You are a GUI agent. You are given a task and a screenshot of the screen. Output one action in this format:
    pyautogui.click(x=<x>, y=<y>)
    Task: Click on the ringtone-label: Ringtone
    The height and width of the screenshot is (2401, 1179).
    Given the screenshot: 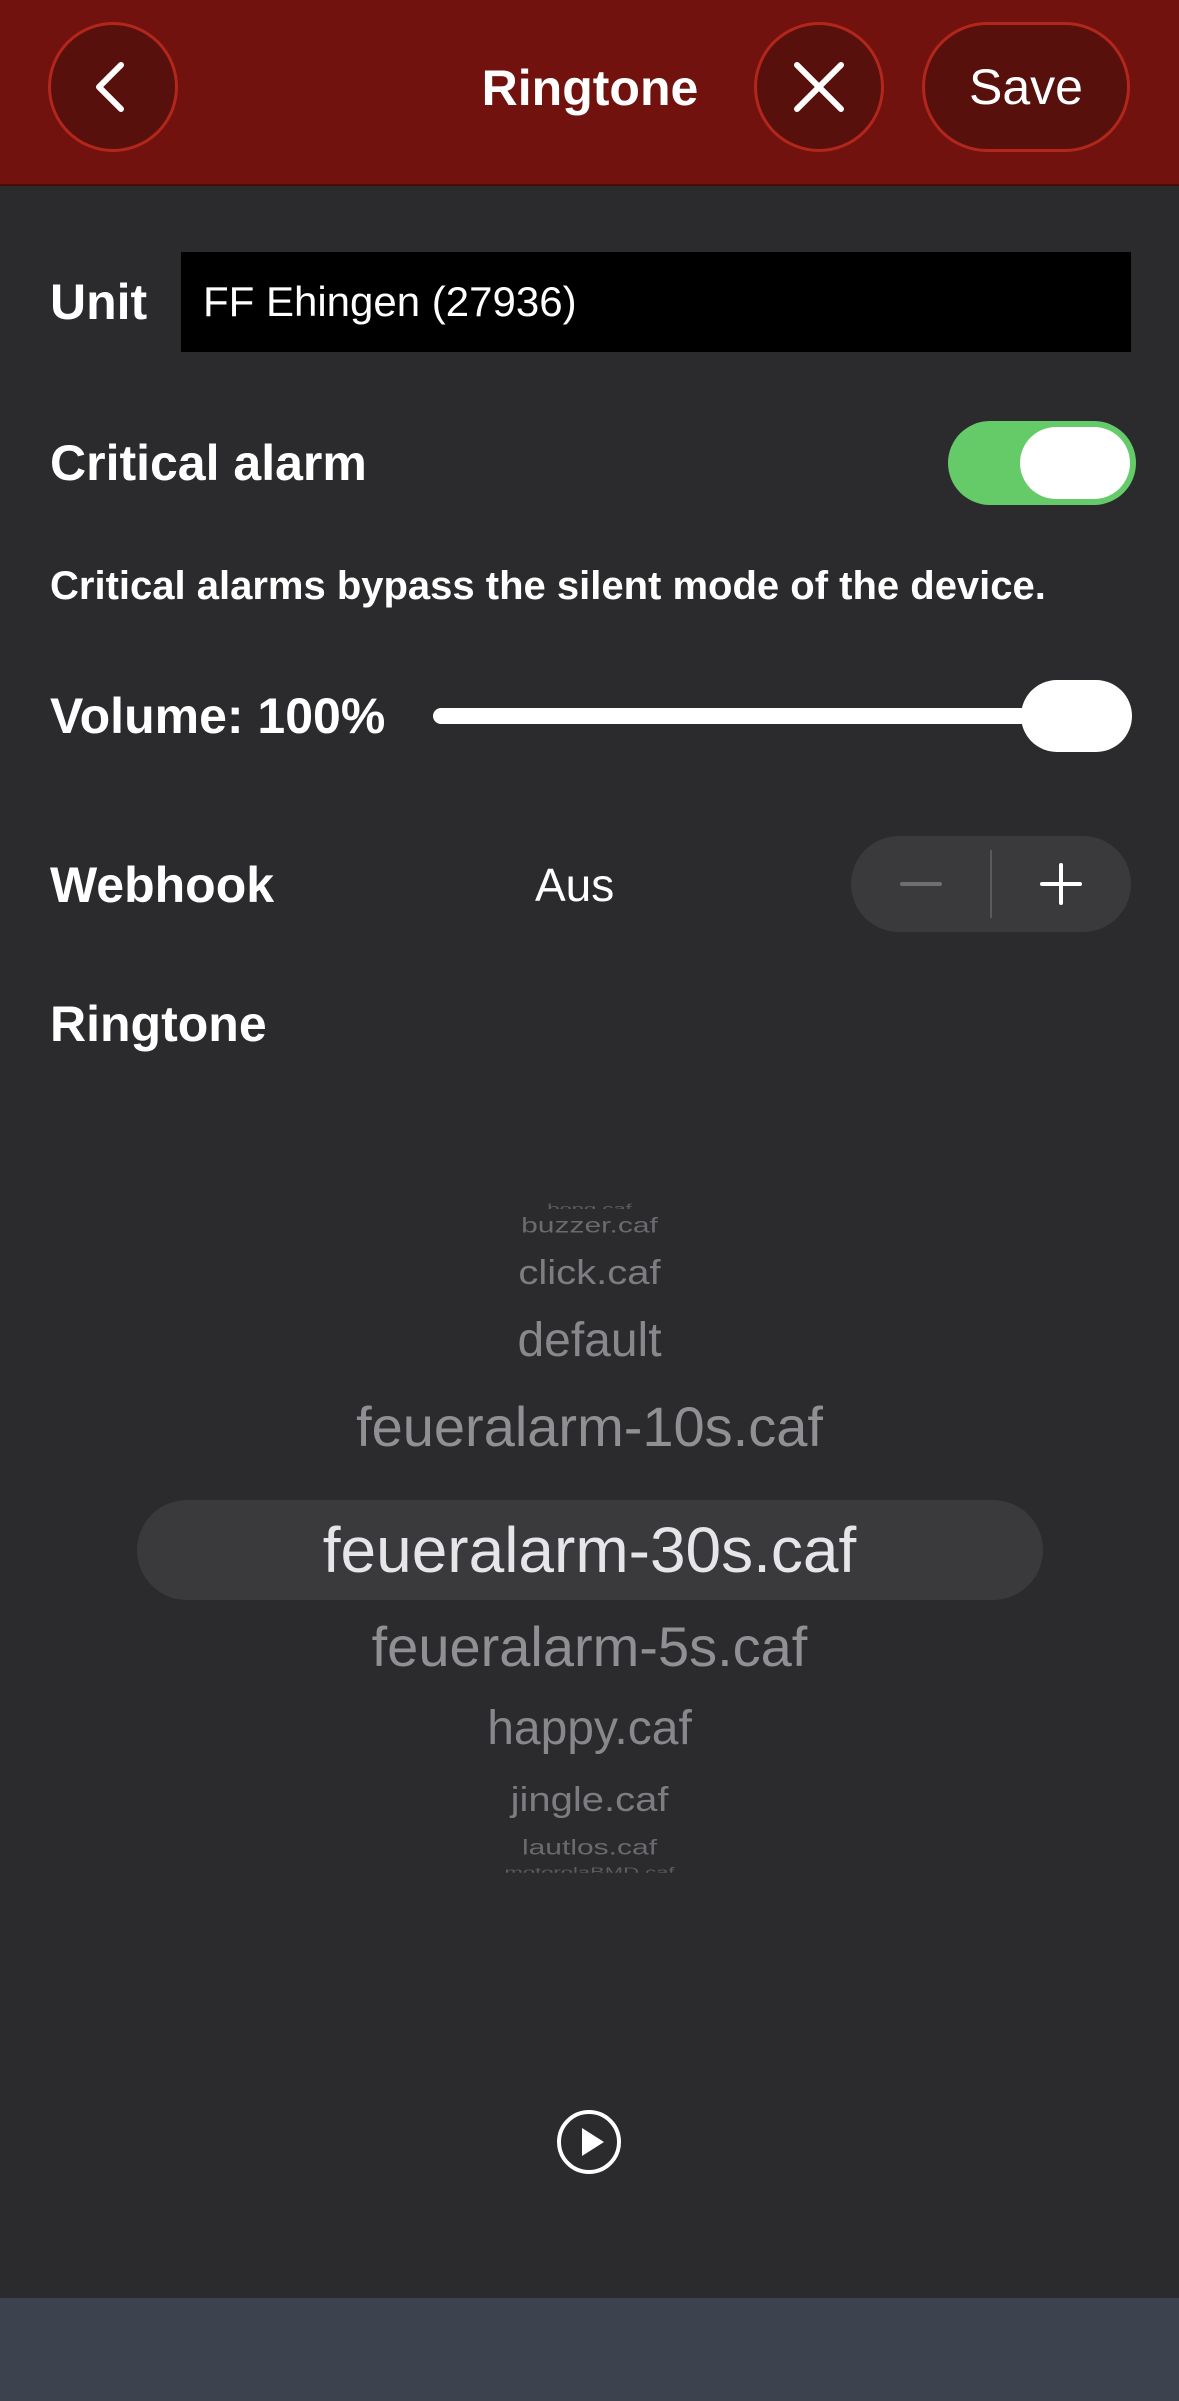 What is the action you would take?
    pyautogui.click(x=158, y=1024)
    